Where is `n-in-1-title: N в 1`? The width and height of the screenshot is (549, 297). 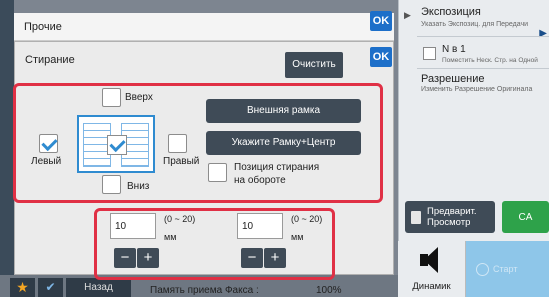 n-in-1-title: N в 1 is located at coordinates (454, 49).